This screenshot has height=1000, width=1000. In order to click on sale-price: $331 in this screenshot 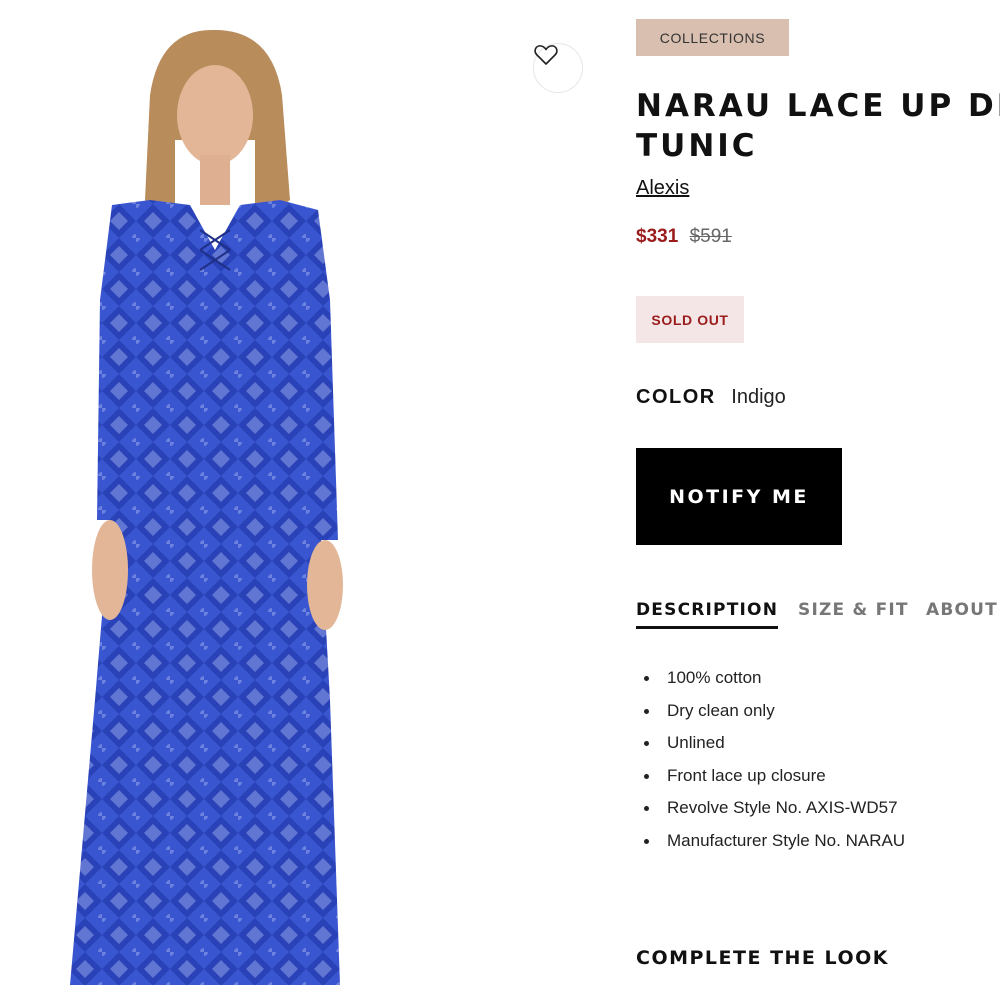, I will do `click(657, 236)`.